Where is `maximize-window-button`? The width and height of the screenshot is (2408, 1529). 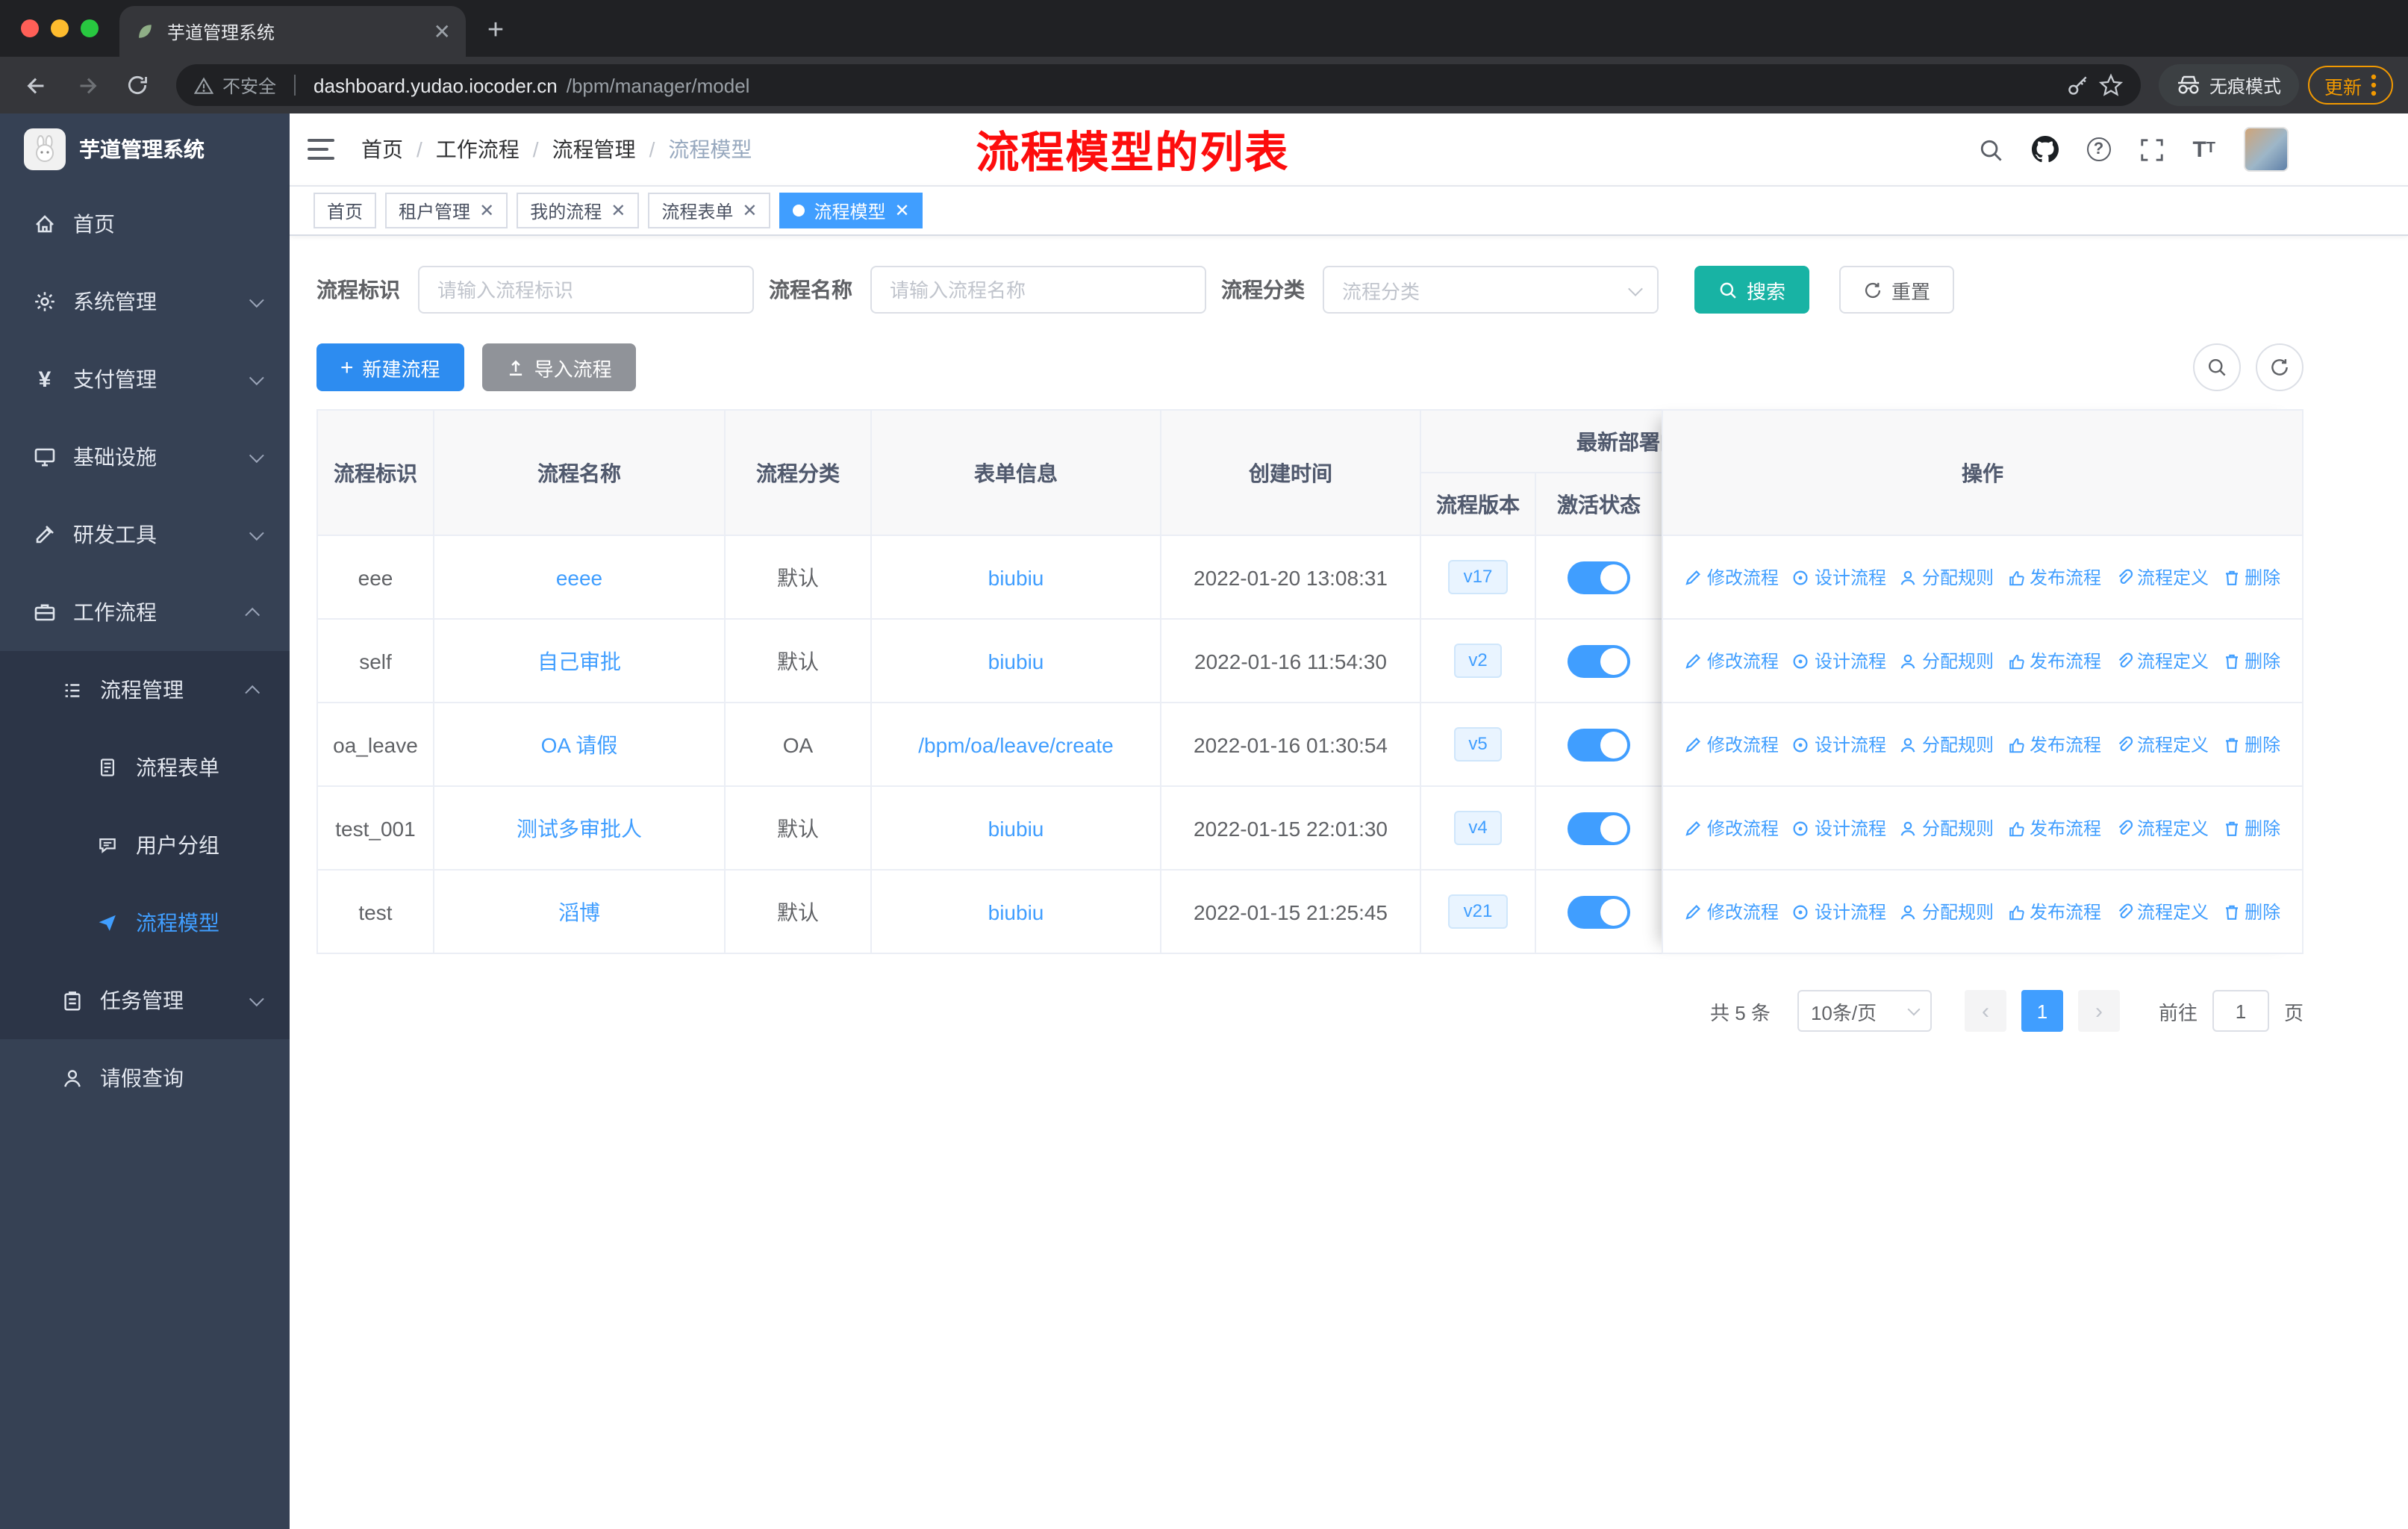
maximize-window-button is located at coordinates (90, 28).